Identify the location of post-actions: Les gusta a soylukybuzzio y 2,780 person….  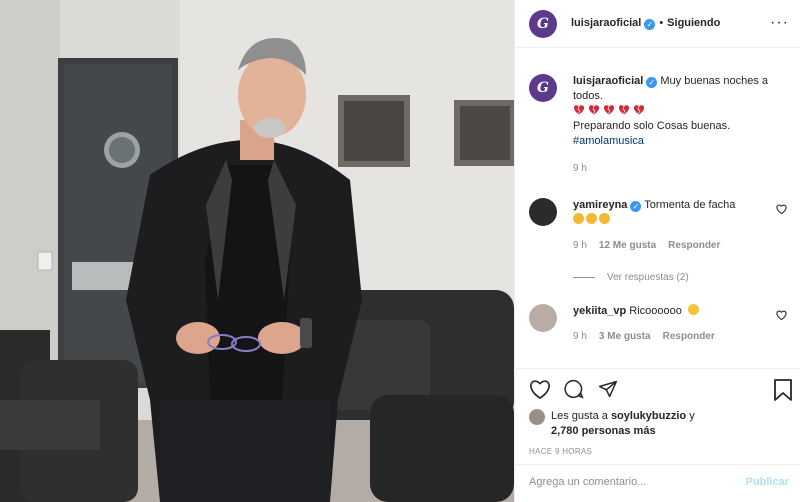
(657, 433).